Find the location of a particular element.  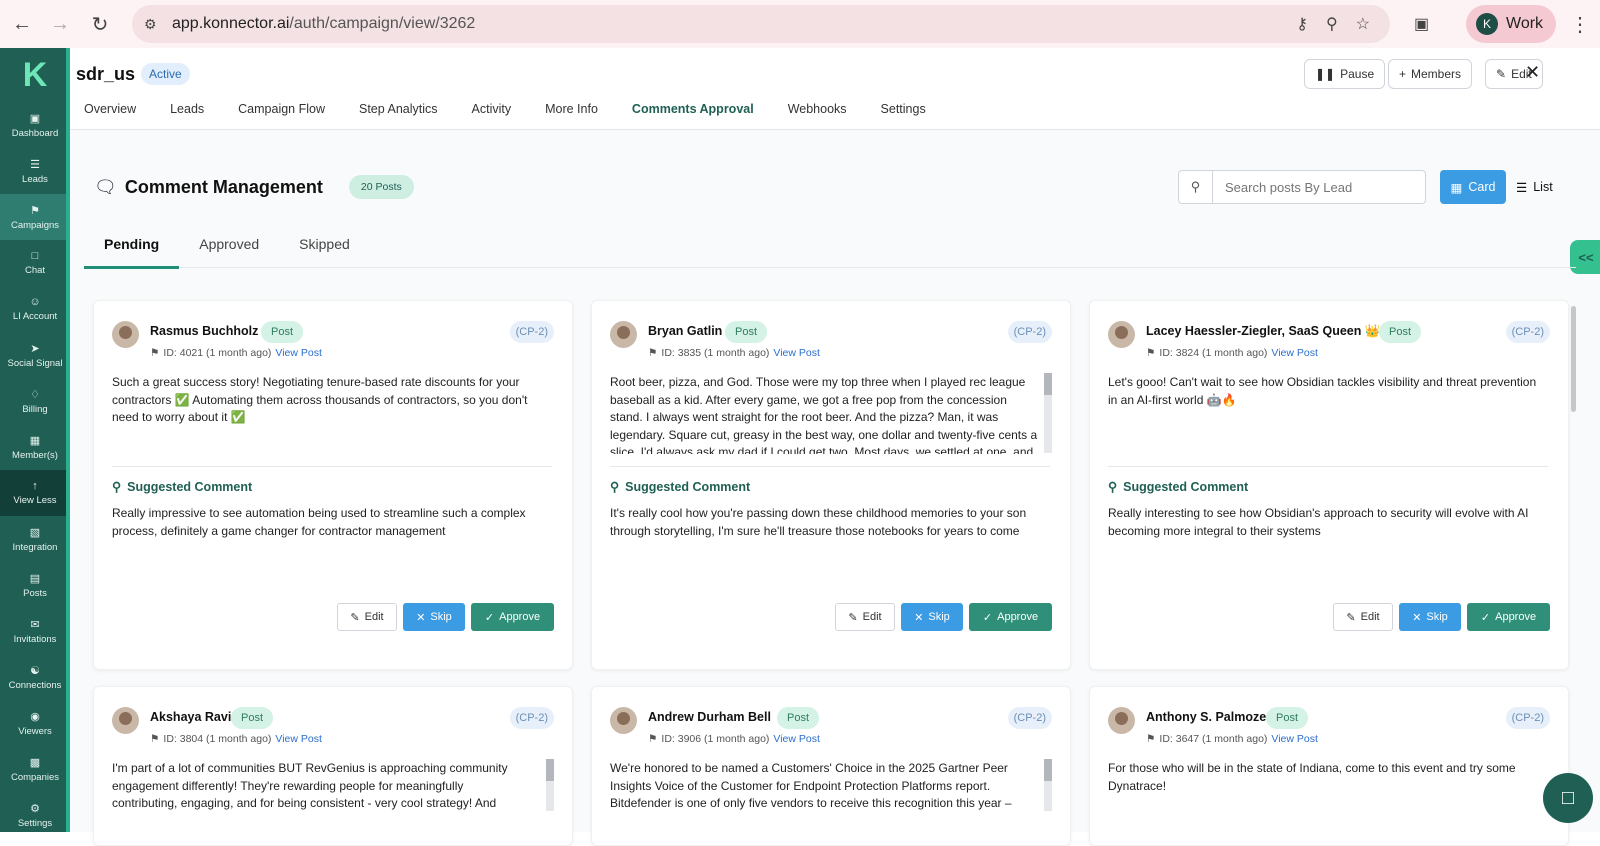

tab-activity: Activity is located at coordinates (495, 116).